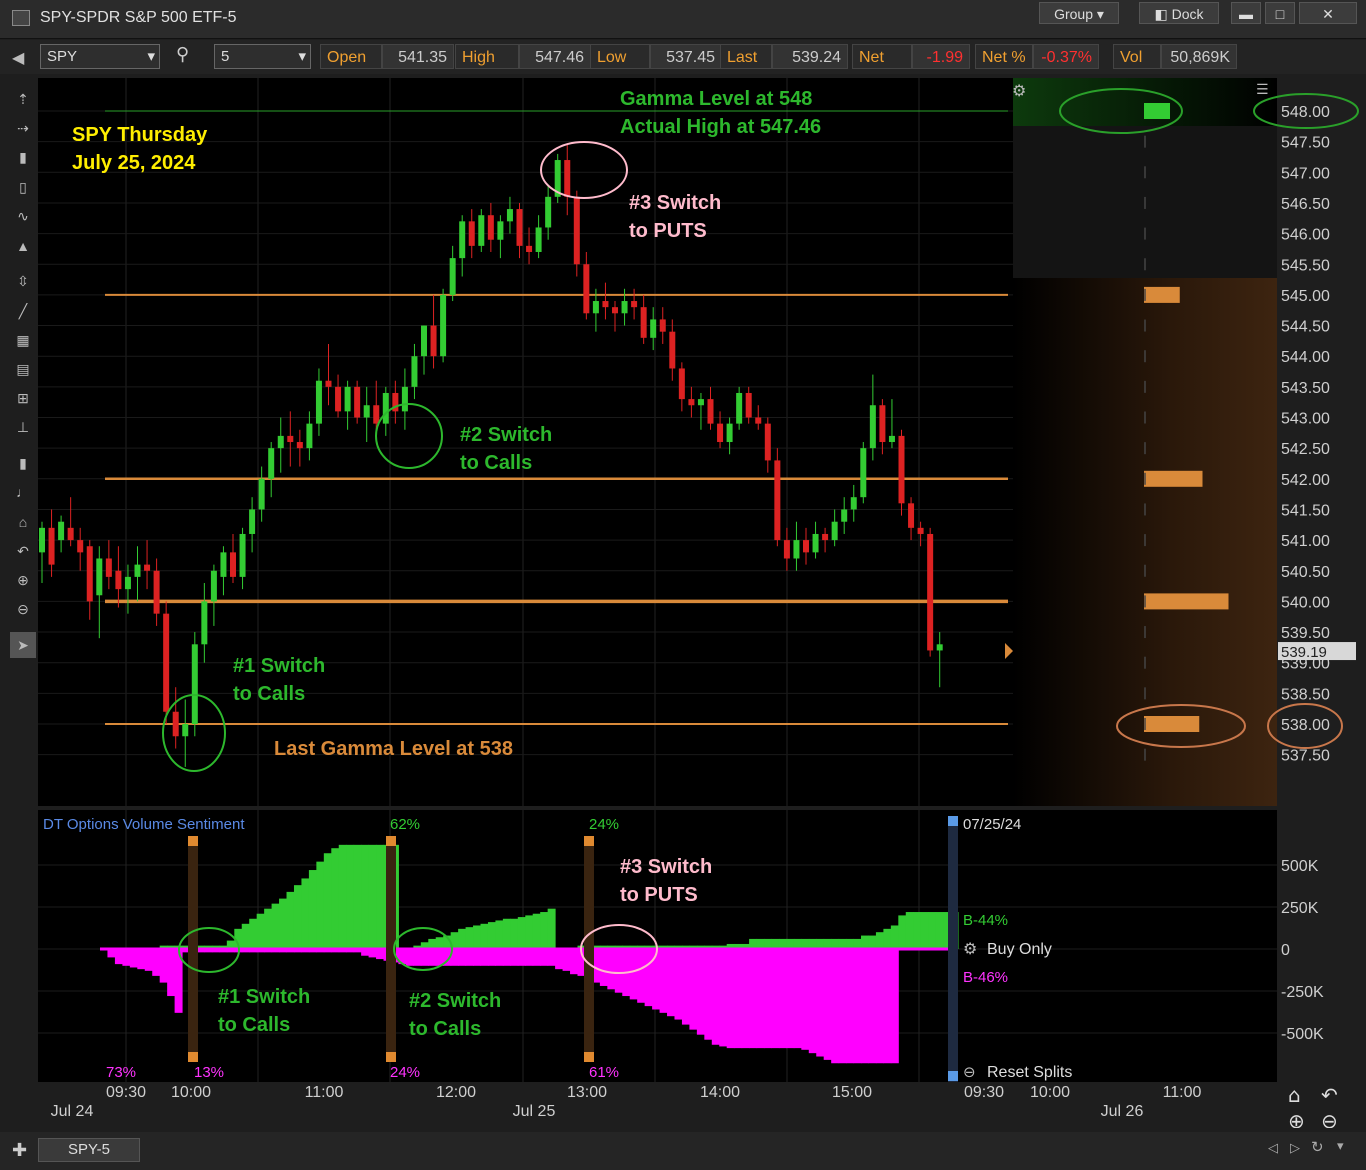  Describe the element at coordinates (1296, 1118) in the screenshot. I see `zoom-in-view-icon: ⊕` at that location.